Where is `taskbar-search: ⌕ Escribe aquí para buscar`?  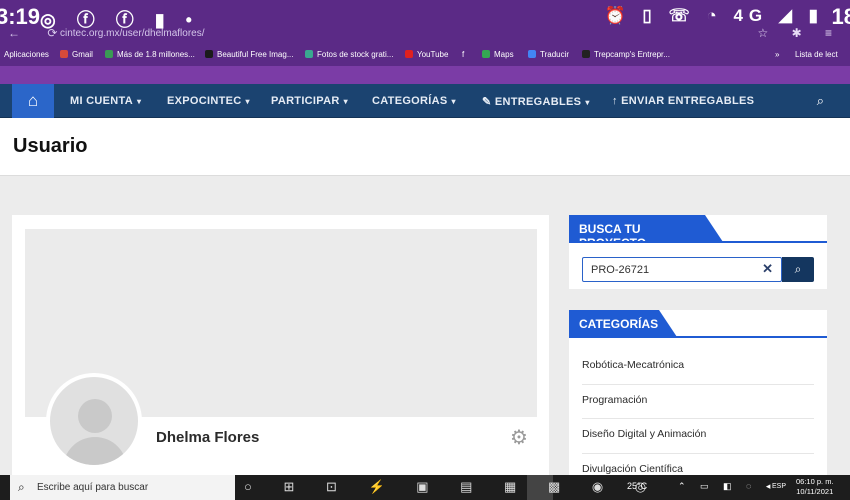
taskbar-search: ⌕ Escribe aquí para buscar is located at coordinates (122, 487).